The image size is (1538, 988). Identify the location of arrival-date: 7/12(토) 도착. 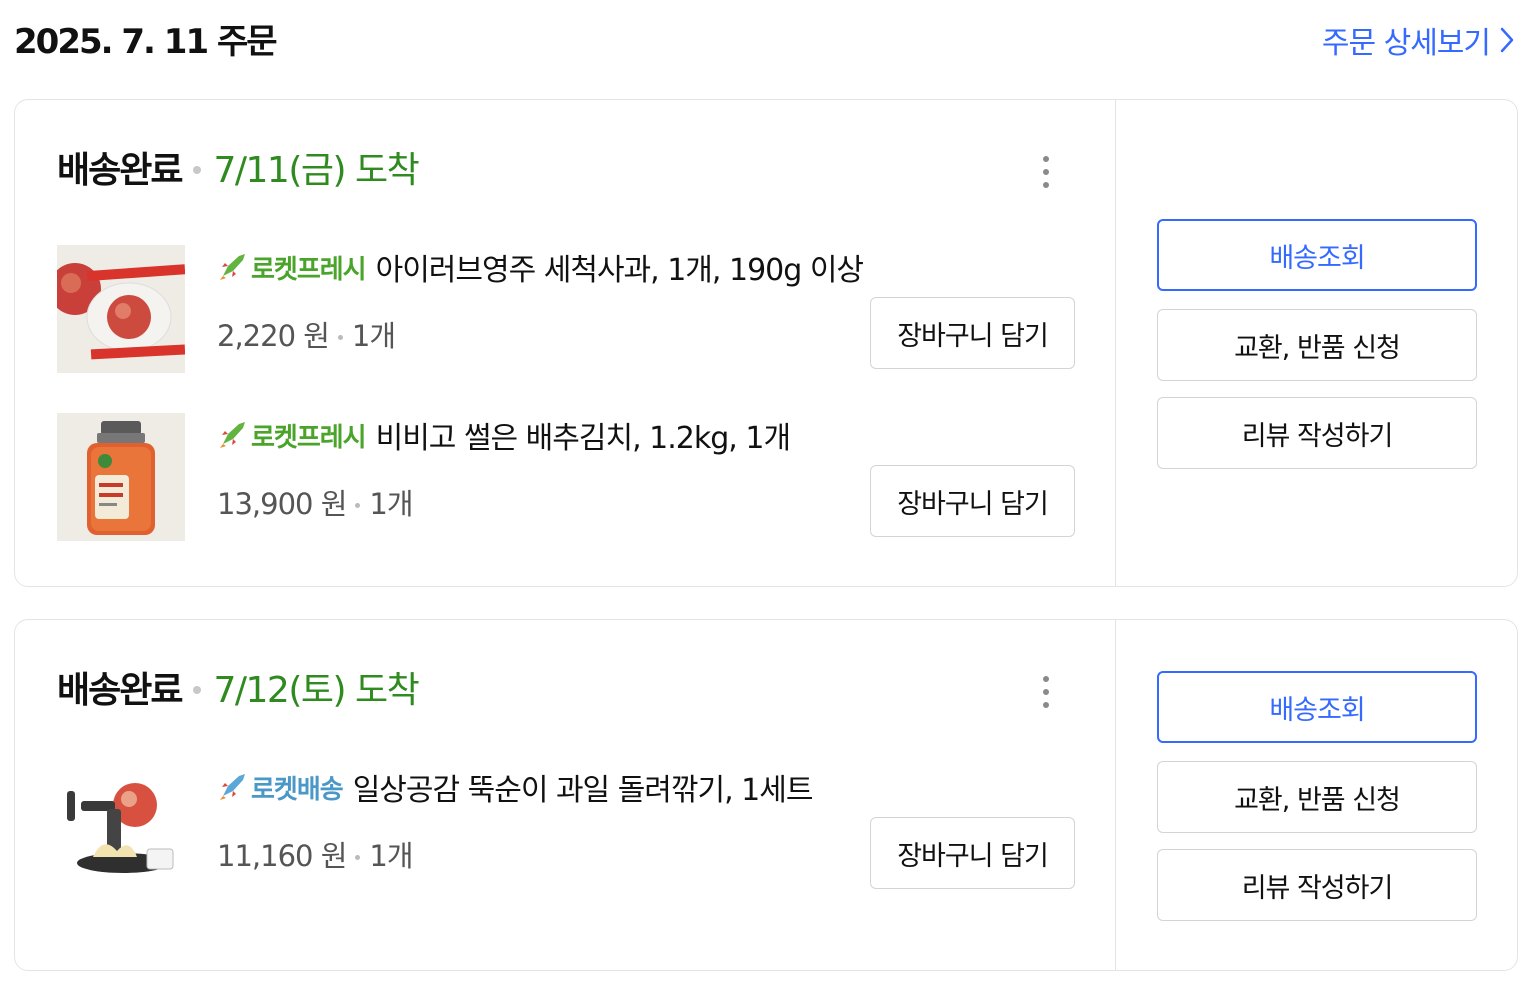
(316, 690).